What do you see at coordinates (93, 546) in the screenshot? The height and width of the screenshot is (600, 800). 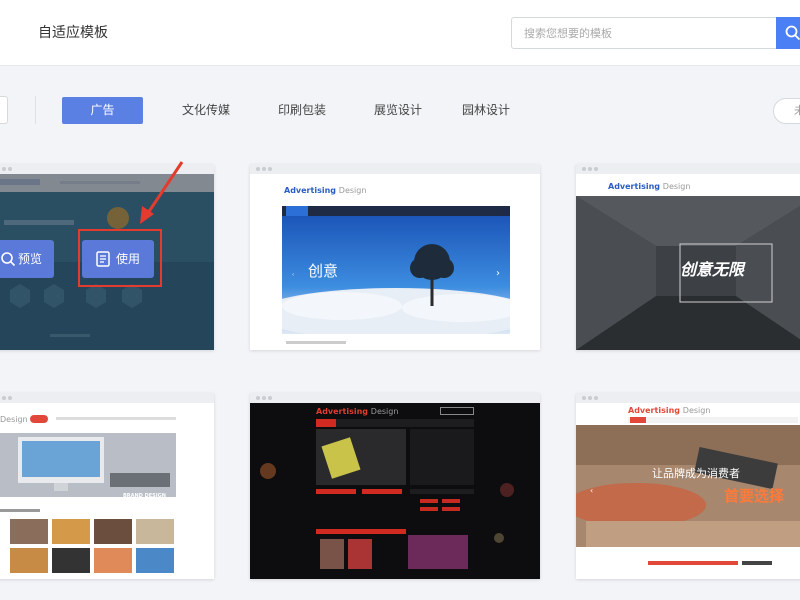 I see `thumbnail-gallery` at bounding box center [93, 546].